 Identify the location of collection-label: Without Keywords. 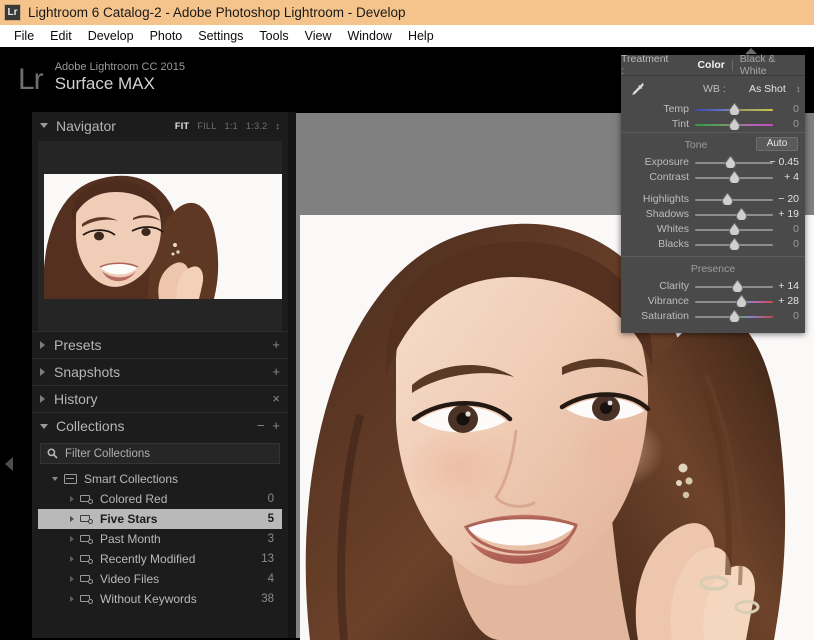
(148, 599).